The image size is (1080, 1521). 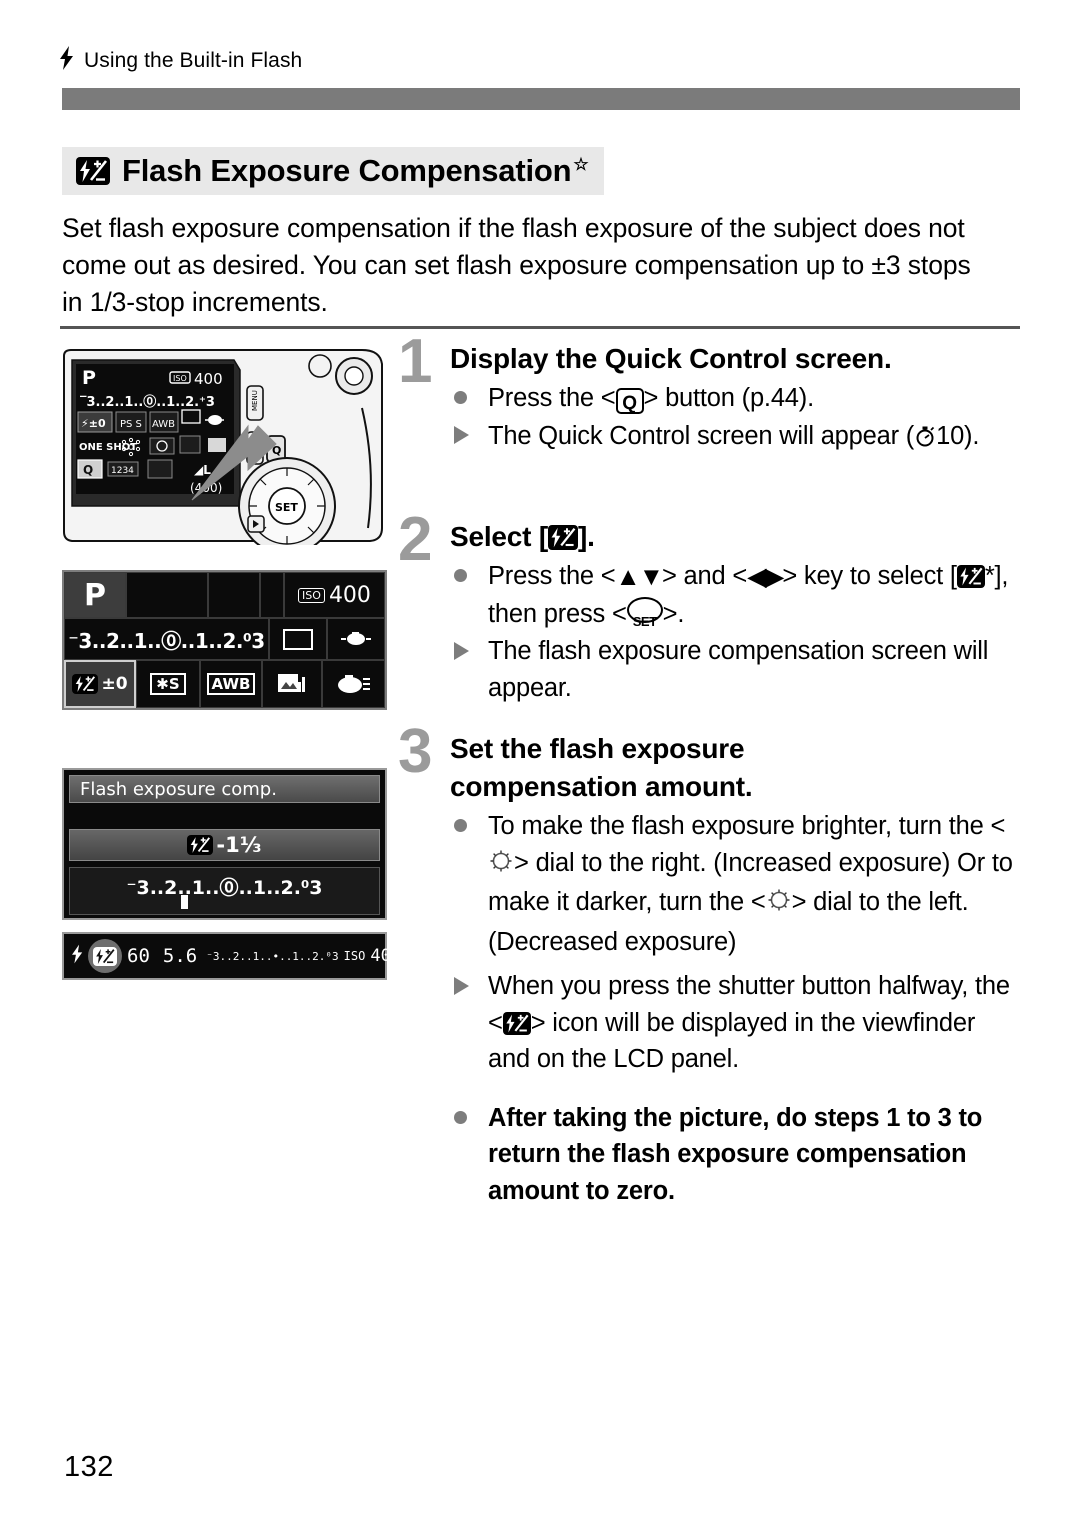 I want to click on qc-single-shot-icon, so click(x=298, y=639).